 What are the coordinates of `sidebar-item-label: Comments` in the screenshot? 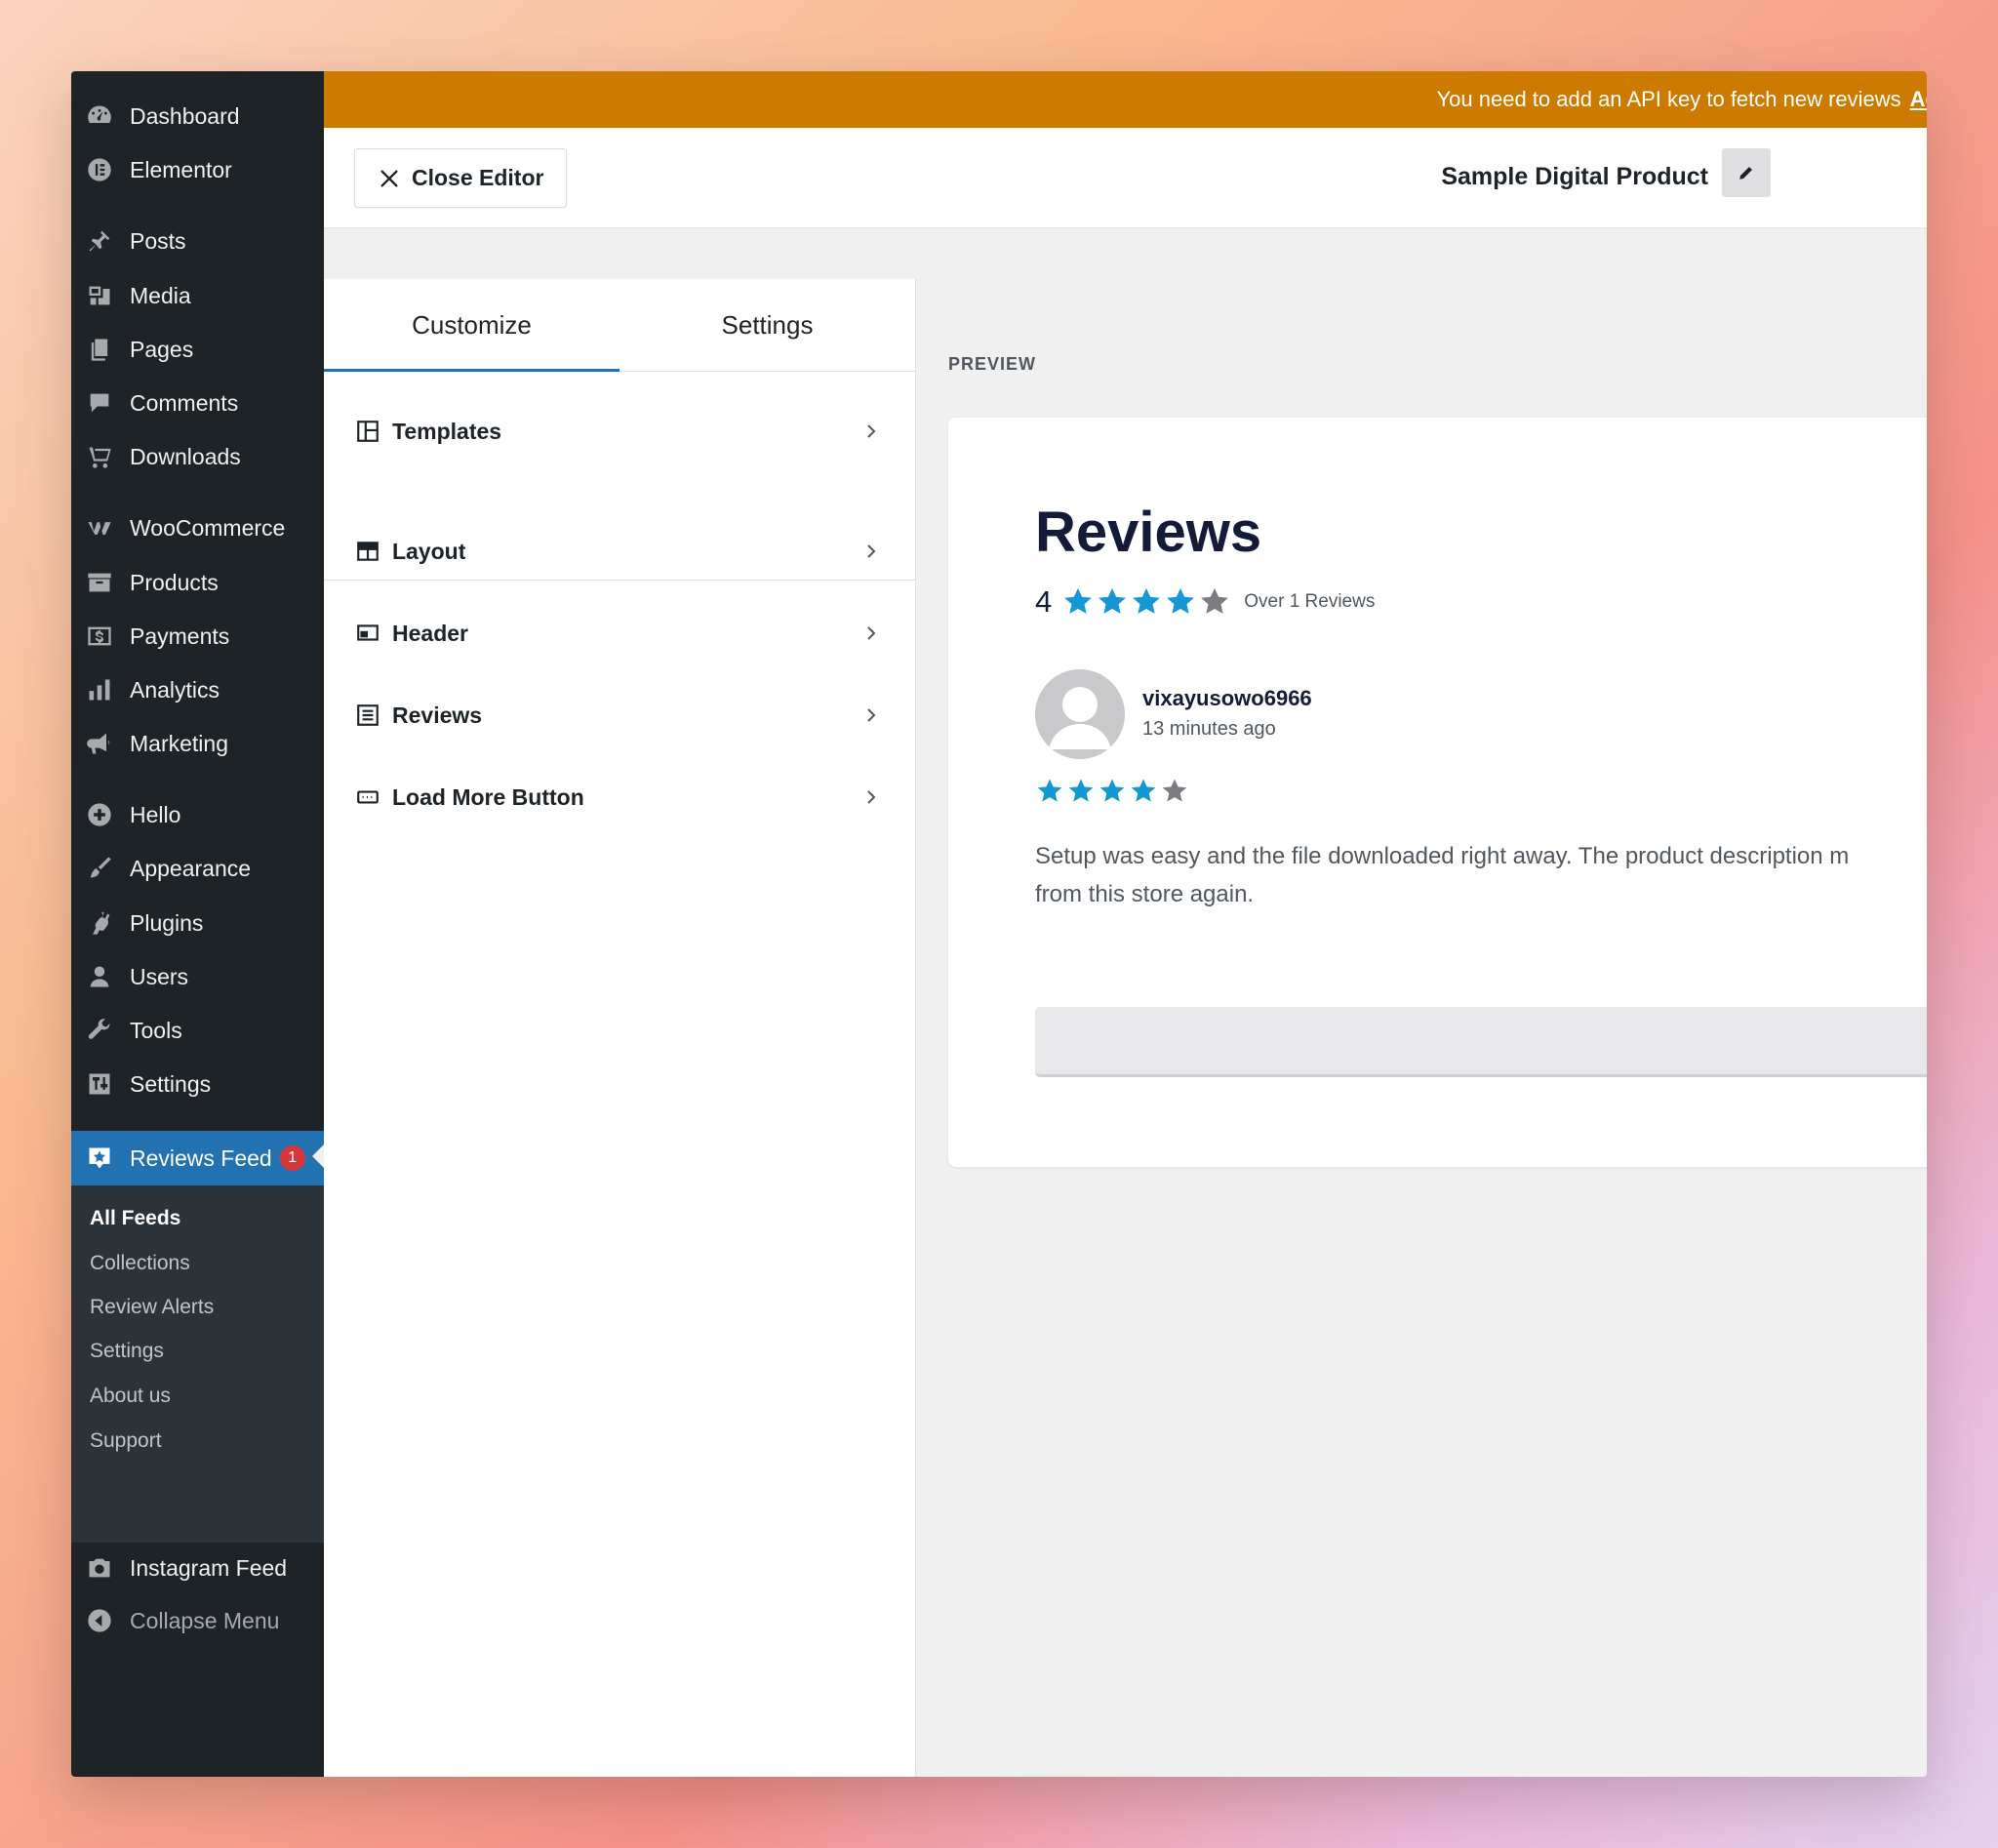 It's located at (184, 403).